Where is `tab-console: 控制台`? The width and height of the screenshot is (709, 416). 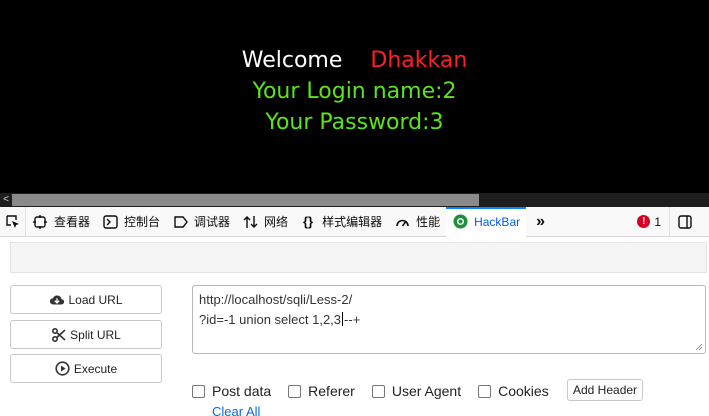
tab-console: 控制台 is located at coordinates (131, 222).